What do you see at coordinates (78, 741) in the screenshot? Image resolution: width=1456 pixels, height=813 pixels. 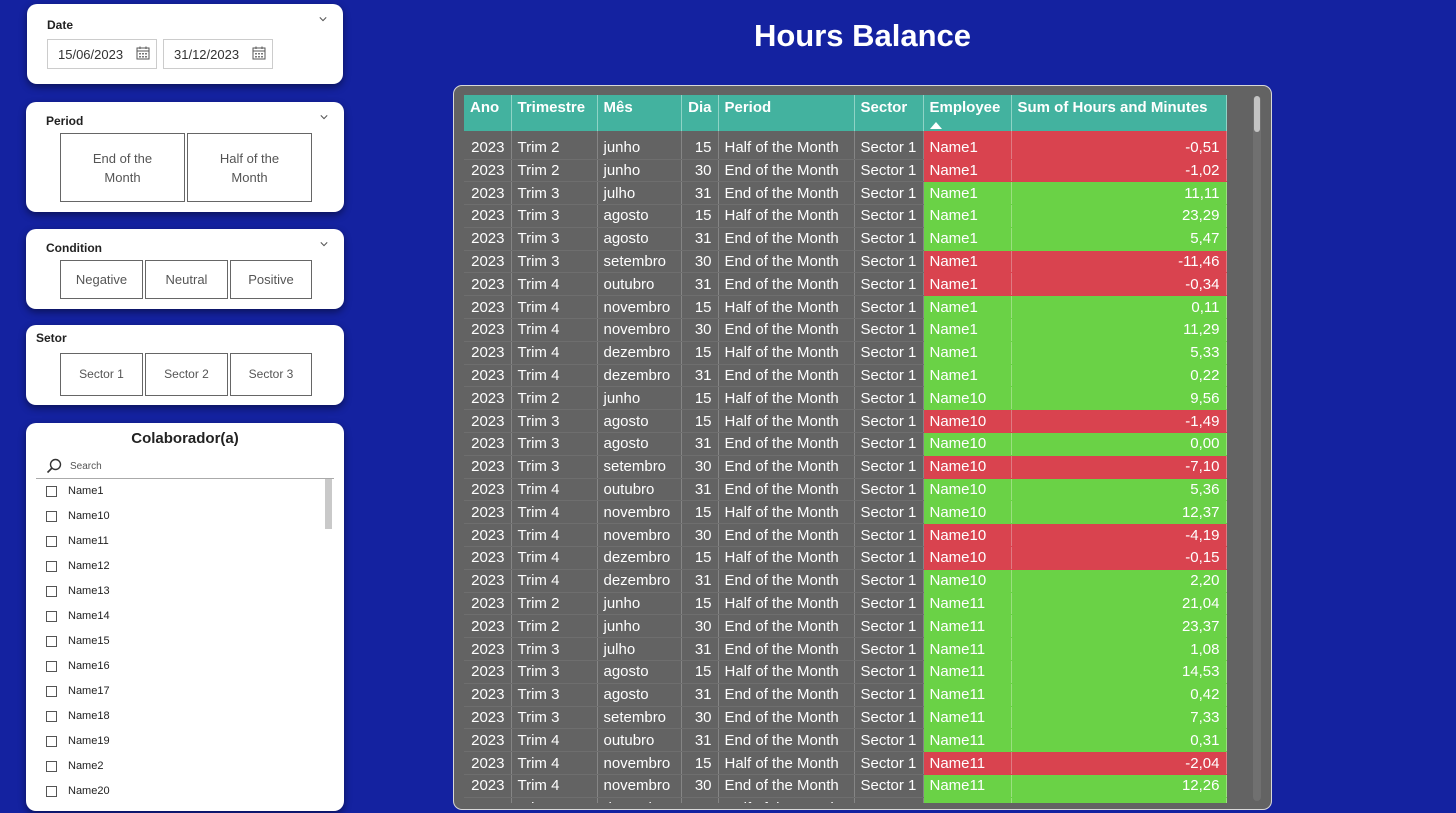 I see `list-item: Name19` at bounding box center [78, 741].